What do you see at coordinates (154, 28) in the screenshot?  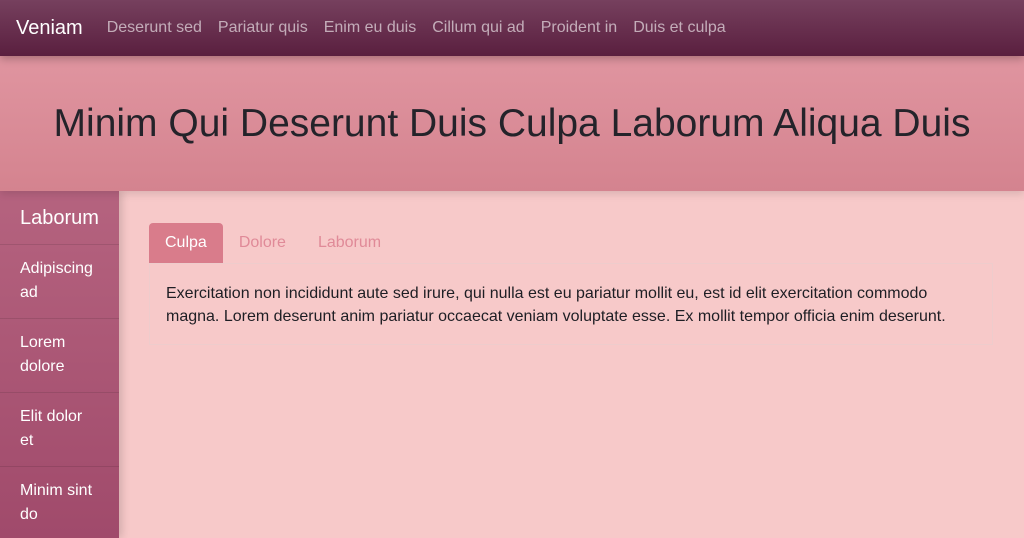 I see `nav-link-deserunt-sed: Deserunt sed` at bounding box center [154, 28].